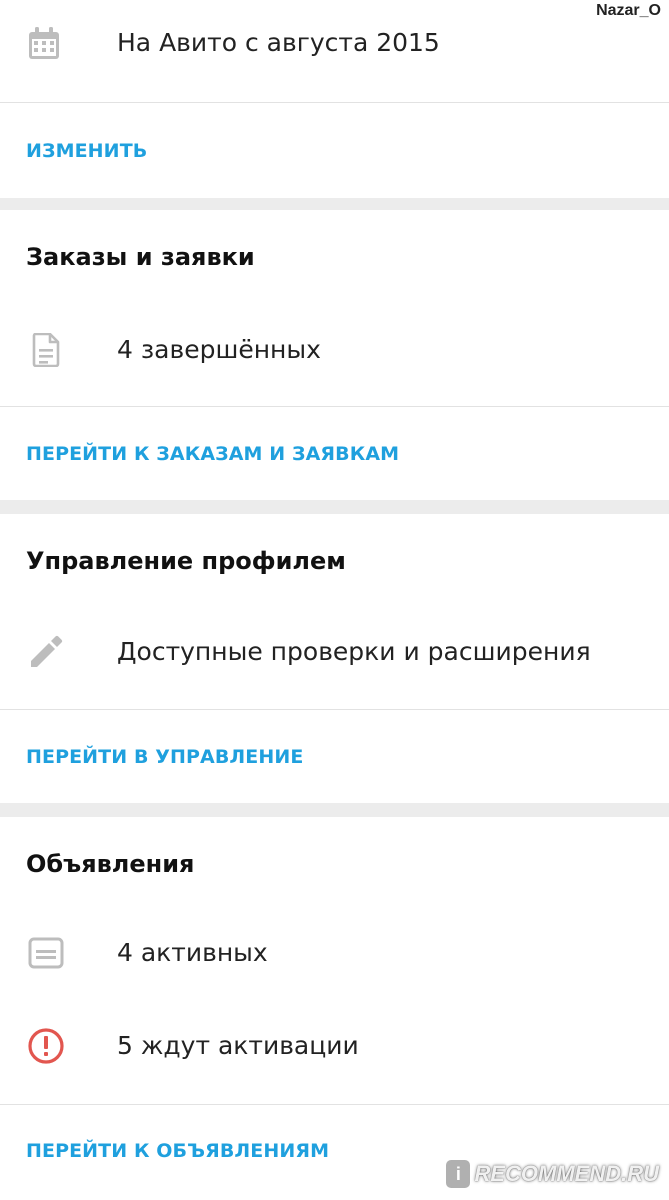 The height and width of the screenshot is (1200, 669). What do you see at coordinates (238, 1045) in the screenshot?
I see `ads-pending-text: 5 ждут активации` at bounding box center [238, 1045].